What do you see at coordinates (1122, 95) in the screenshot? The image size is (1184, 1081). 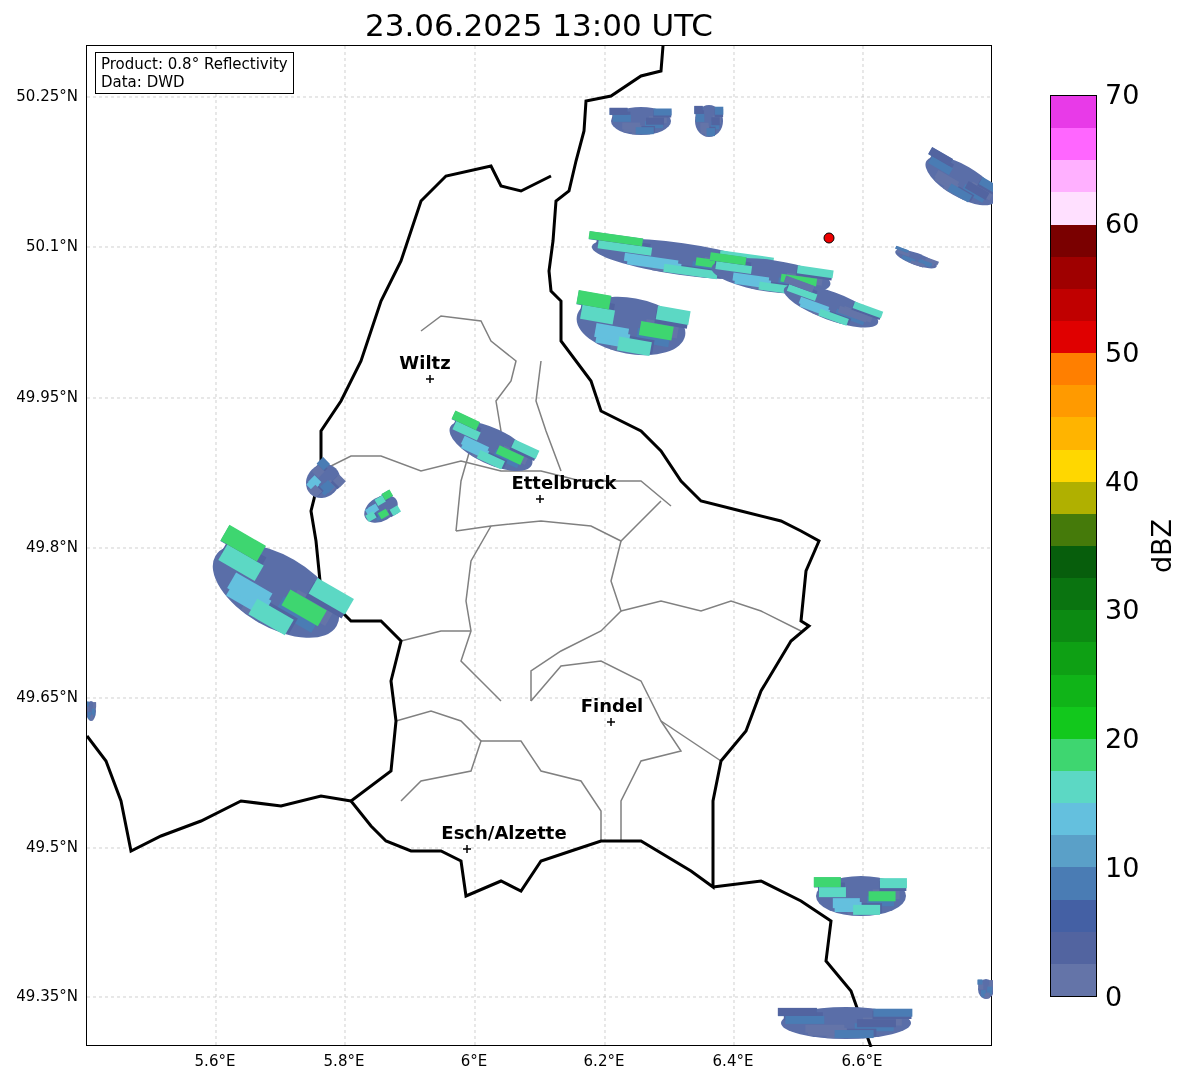 I see `colorbar-tick-label: 70` at bounding box center [1122, 95].